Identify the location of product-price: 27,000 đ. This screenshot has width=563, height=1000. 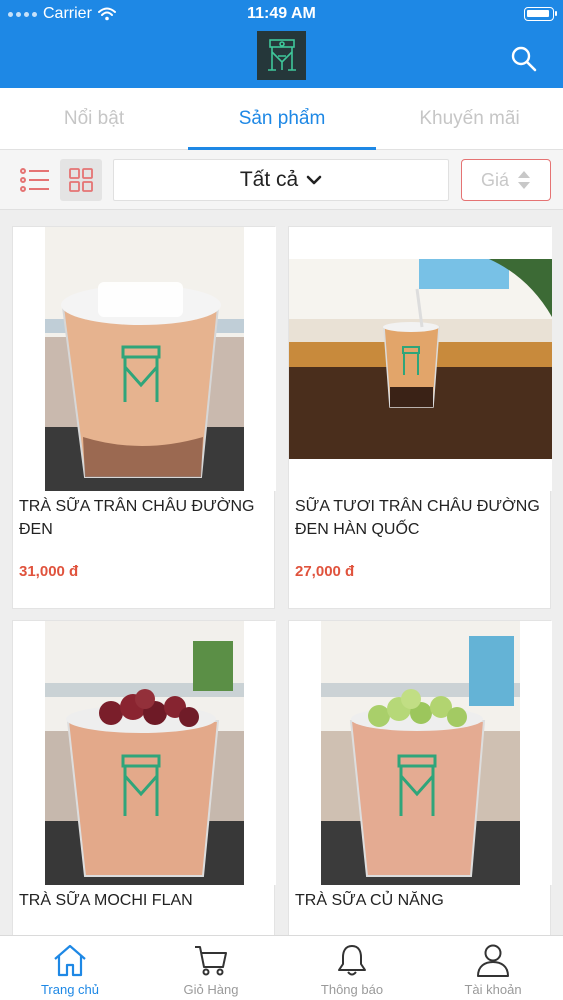
(325, 571).